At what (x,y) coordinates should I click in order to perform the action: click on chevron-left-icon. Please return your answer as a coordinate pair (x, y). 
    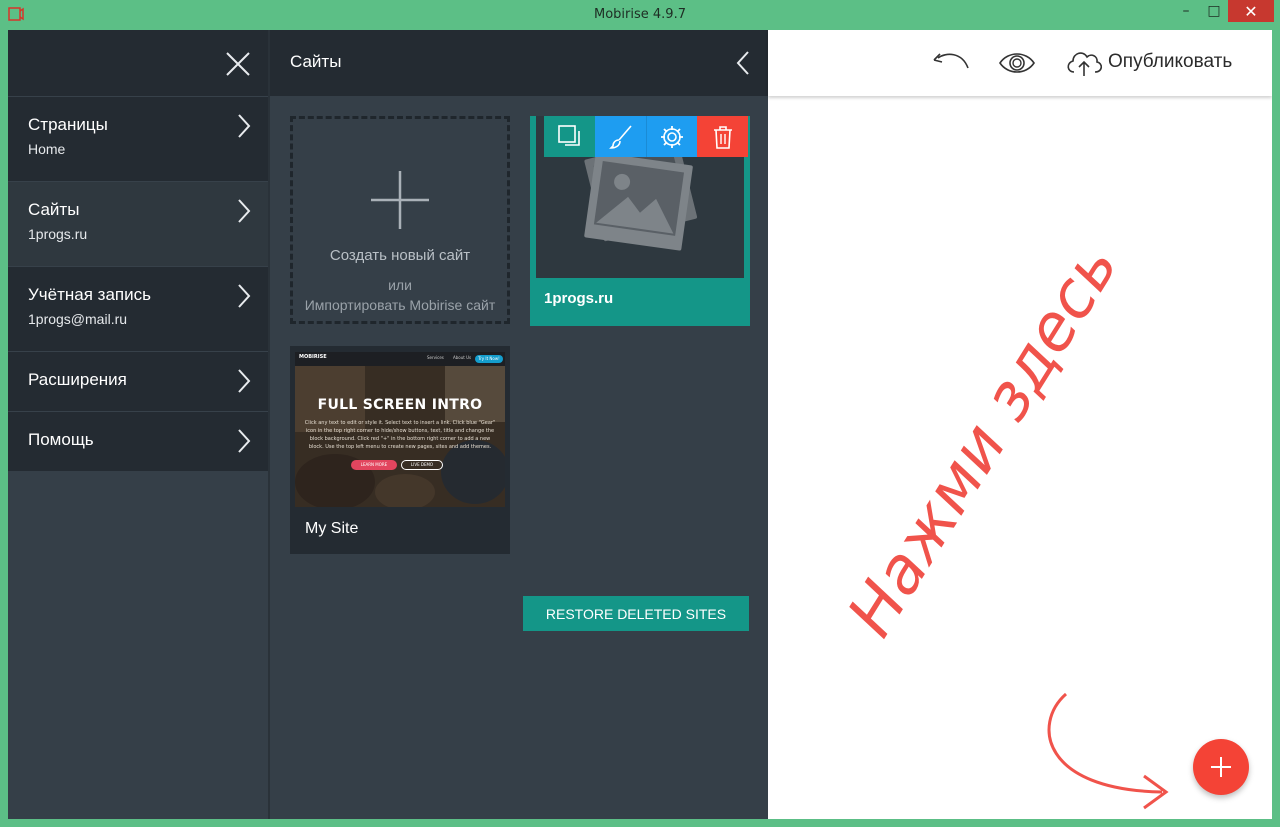
    Looking at the image, I should click on (743, 63).